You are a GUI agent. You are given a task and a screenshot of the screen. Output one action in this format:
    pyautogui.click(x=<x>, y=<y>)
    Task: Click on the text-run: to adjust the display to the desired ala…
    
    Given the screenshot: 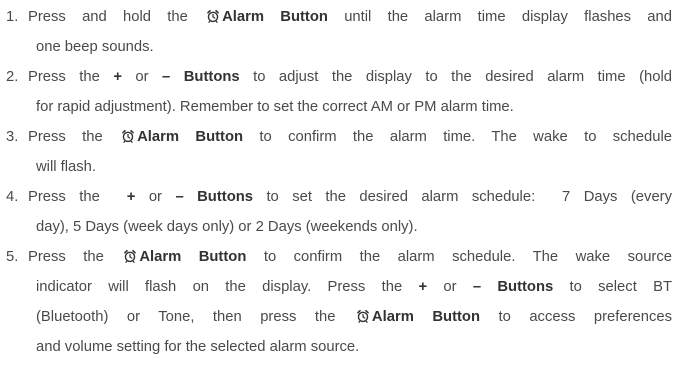 What is the action you would take?
    pyautogui.click(x=455, y=77)
    